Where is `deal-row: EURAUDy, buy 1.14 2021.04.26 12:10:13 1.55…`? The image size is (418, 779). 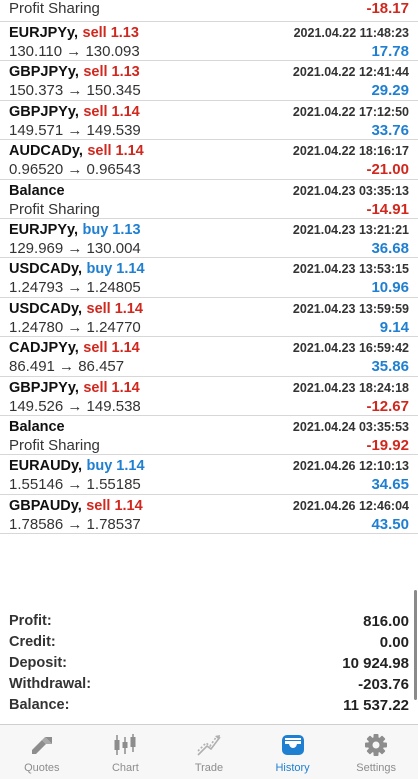 deal-row: EURAUDy, buy 1.14 2021.04.26 12:10:13 1.55… is located at coordinates (209, 475).